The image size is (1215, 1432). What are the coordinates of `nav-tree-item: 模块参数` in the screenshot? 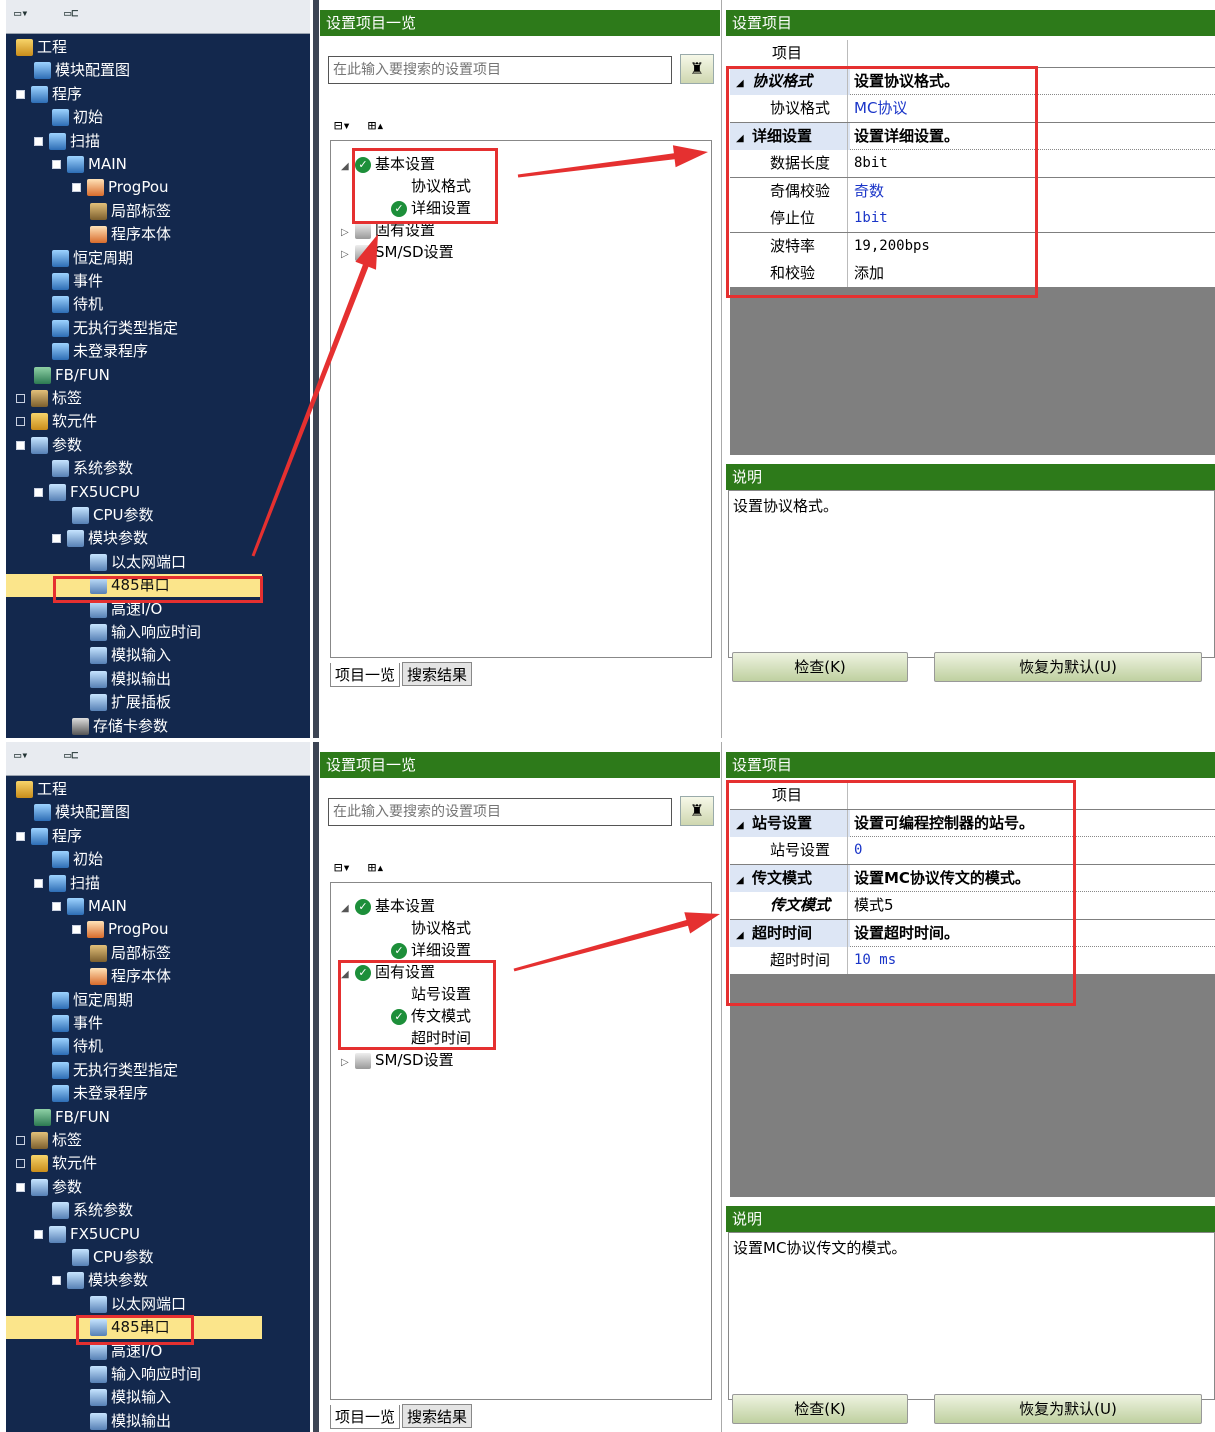 It's located at (100, 538).